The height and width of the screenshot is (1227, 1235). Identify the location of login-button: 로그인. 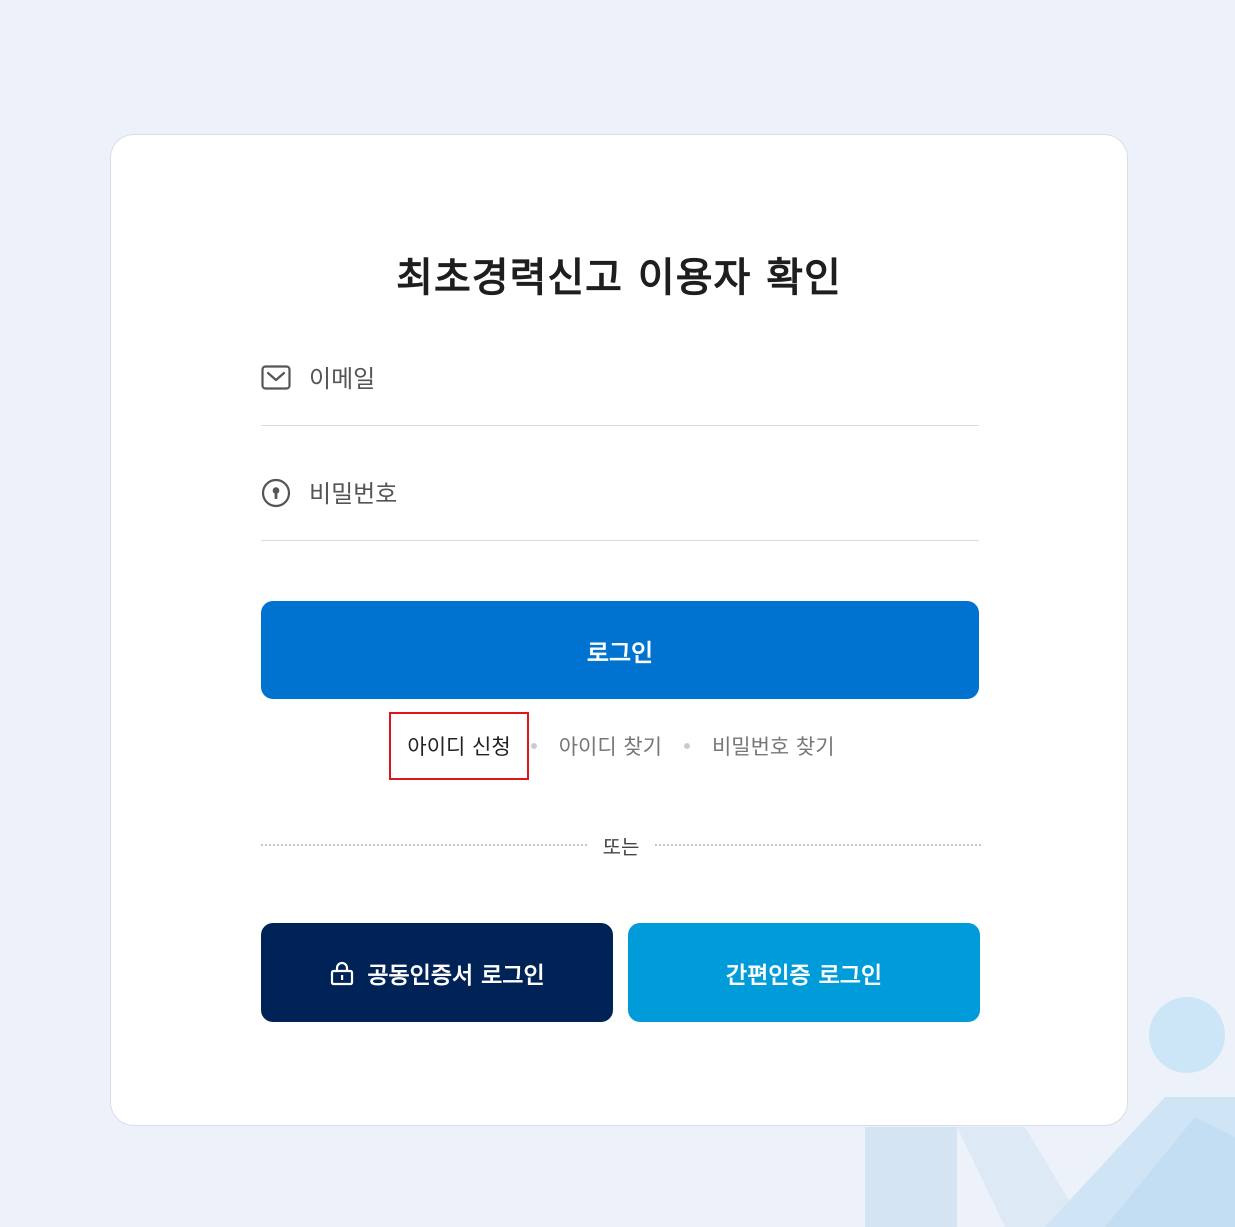
(620, 650).